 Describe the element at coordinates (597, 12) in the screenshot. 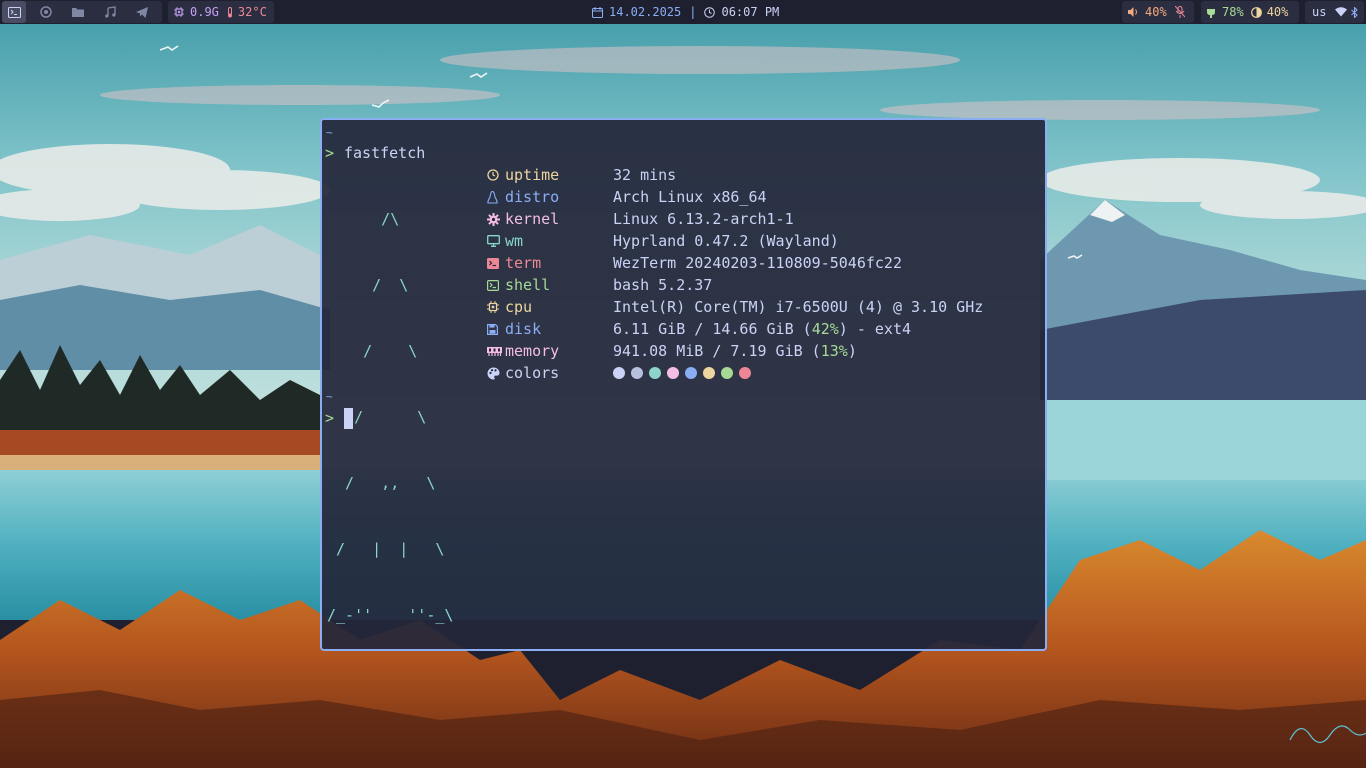

I see `calendar-icon` at that location.